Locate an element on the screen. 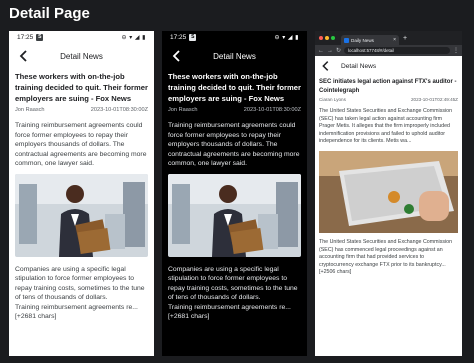 The width and height of the screenshot is (474, 363). browser-tab: Daily News × is located at coordinates (370, 40).